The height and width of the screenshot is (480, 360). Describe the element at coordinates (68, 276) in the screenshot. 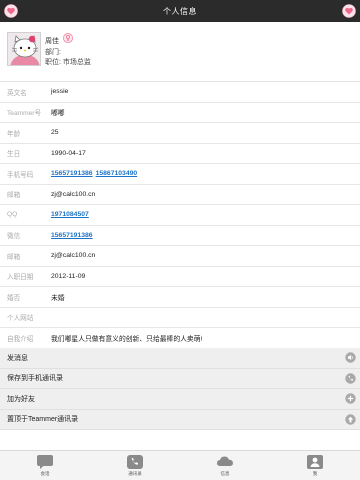

I see `field-value: 2012-11-09` at that location.